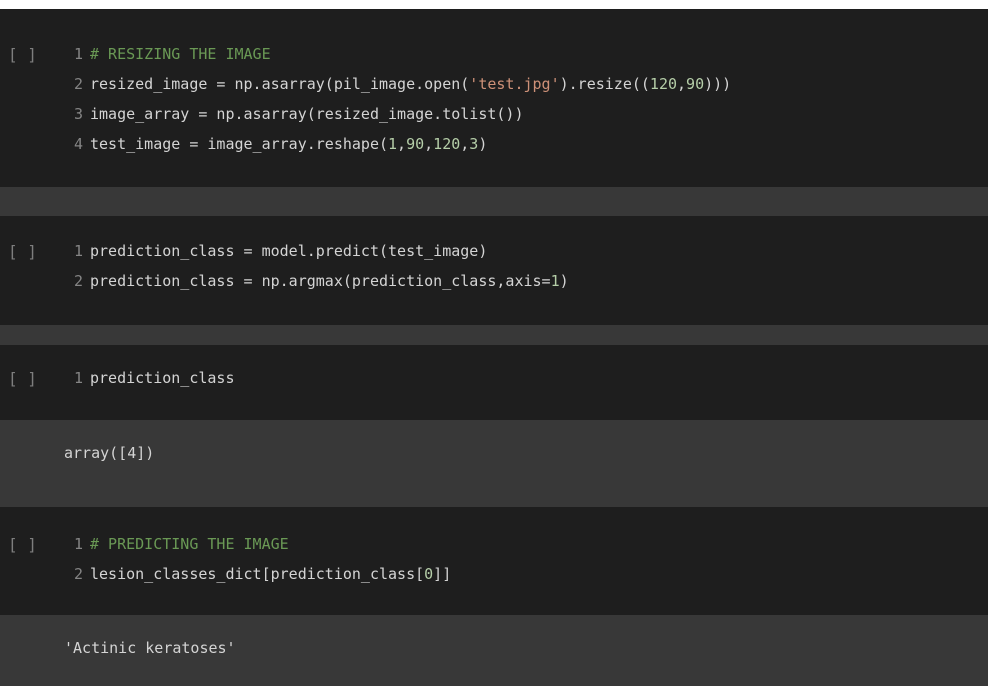 This screenshot has width=988, height=686. I want to click on line-number: 3, so click(79, 114).